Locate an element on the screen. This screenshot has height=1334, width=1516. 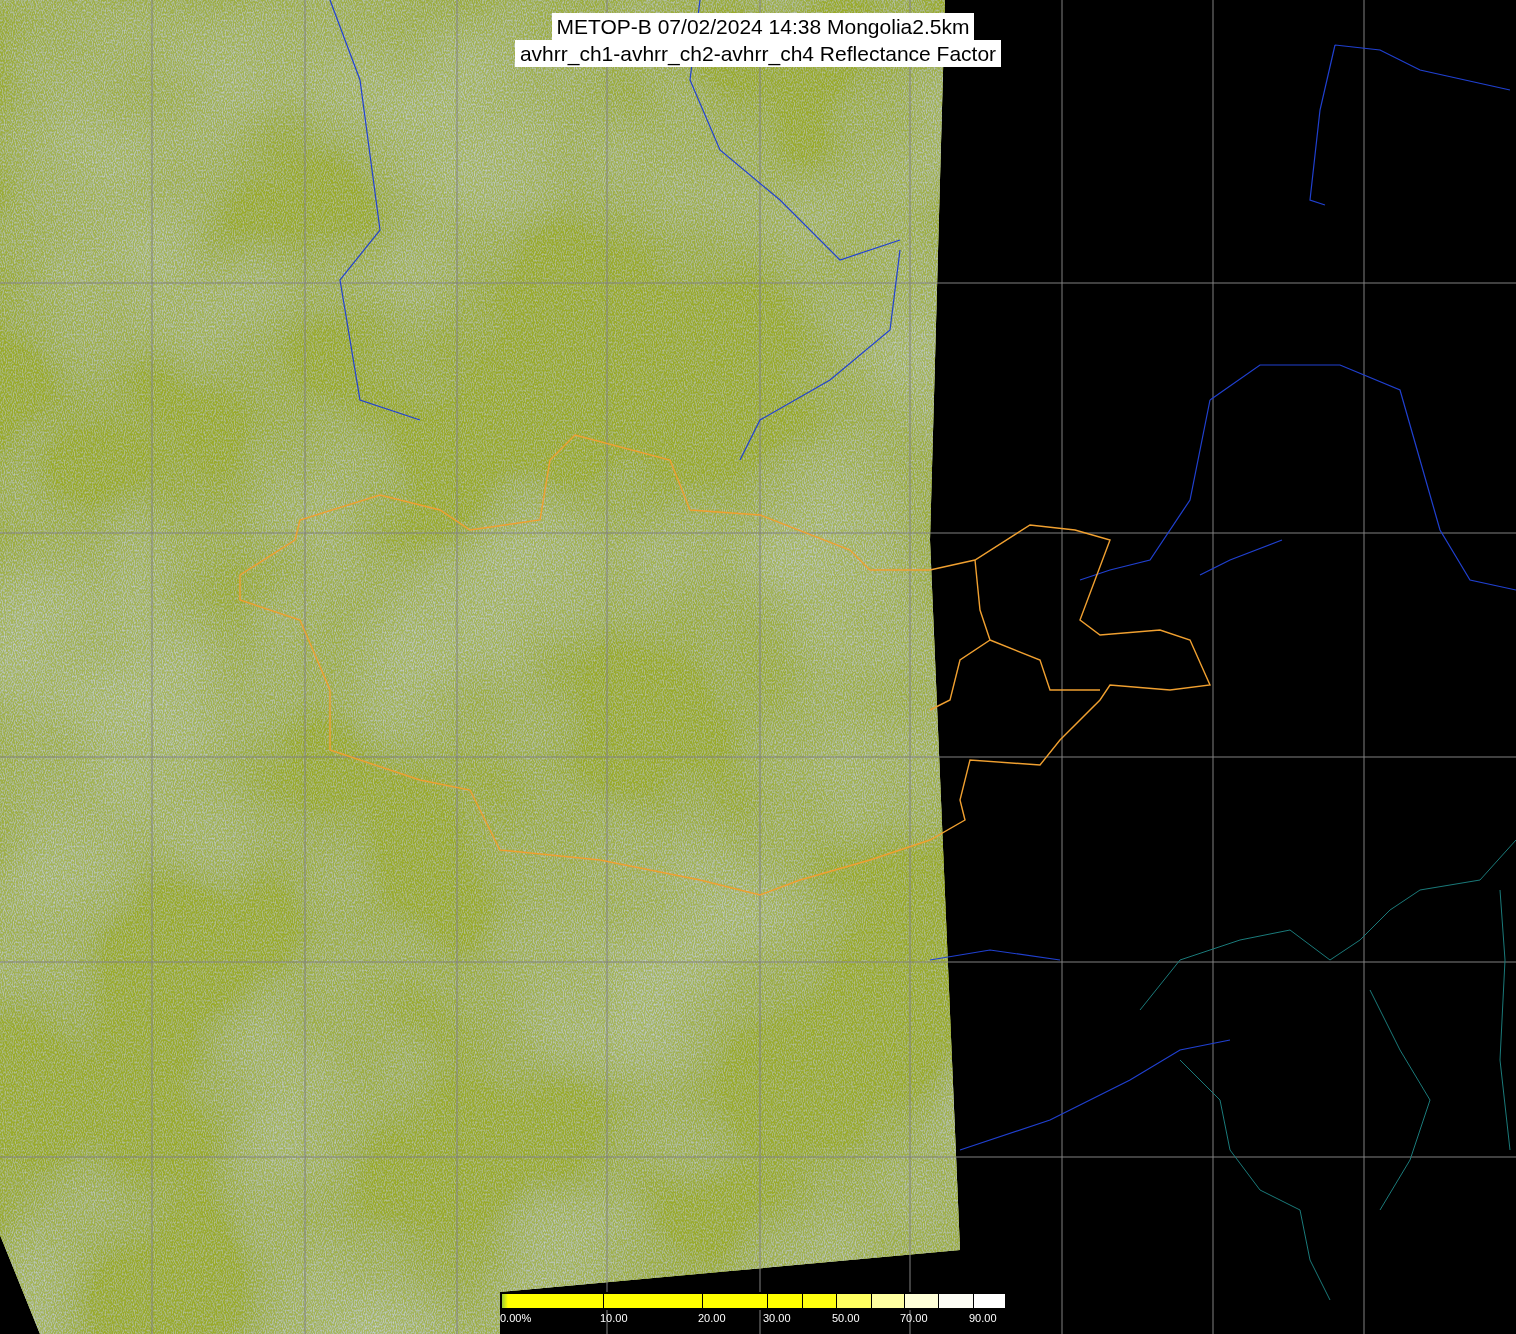
colorbar-tick-label: 20.00 is located at coordinates (712, 1318).